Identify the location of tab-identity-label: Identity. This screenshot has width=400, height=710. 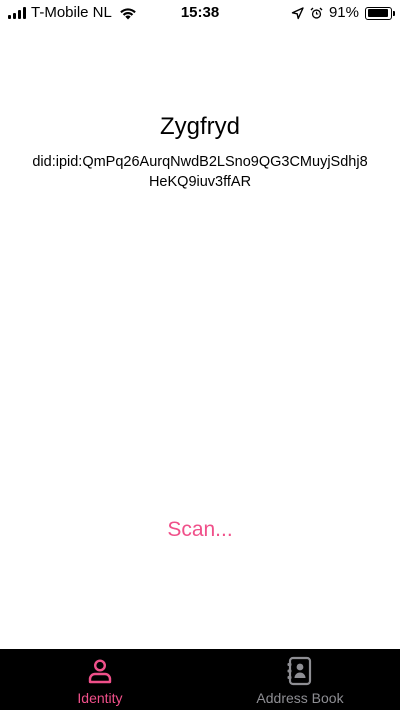
(100, 698).